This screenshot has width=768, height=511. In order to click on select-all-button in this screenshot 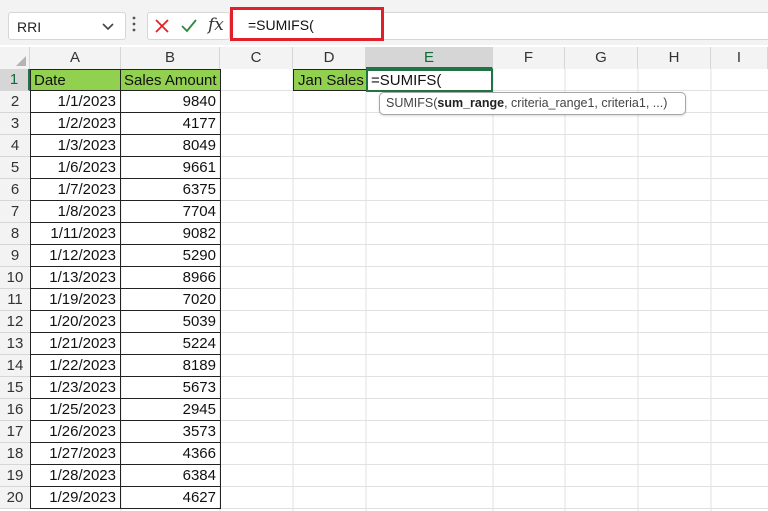, I will do `click(15, 58)`.